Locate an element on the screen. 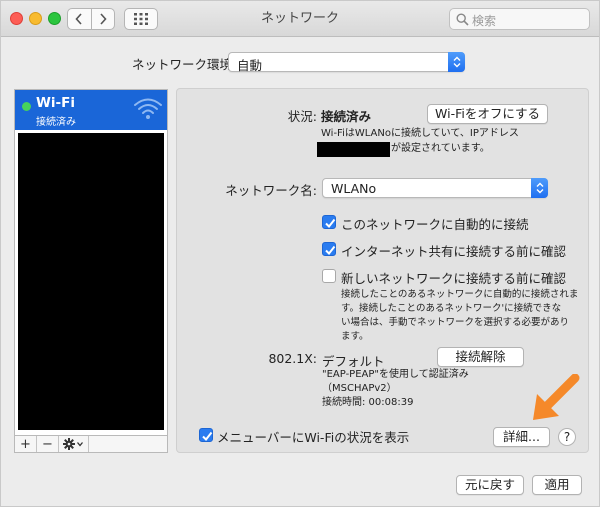  apply-button: 適用 is located at coordinates (557, 485).